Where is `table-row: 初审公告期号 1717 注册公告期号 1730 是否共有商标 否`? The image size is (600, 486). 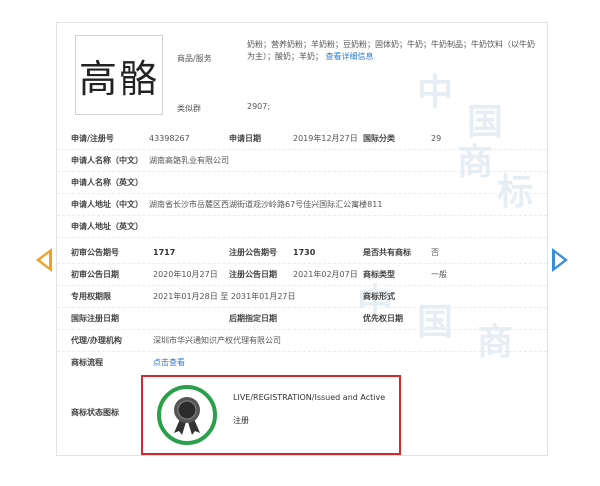 table-row: 初审公告期号 1717 注册公告期号 1730 是否共有商标 否 is located at coordinates (302, 253).